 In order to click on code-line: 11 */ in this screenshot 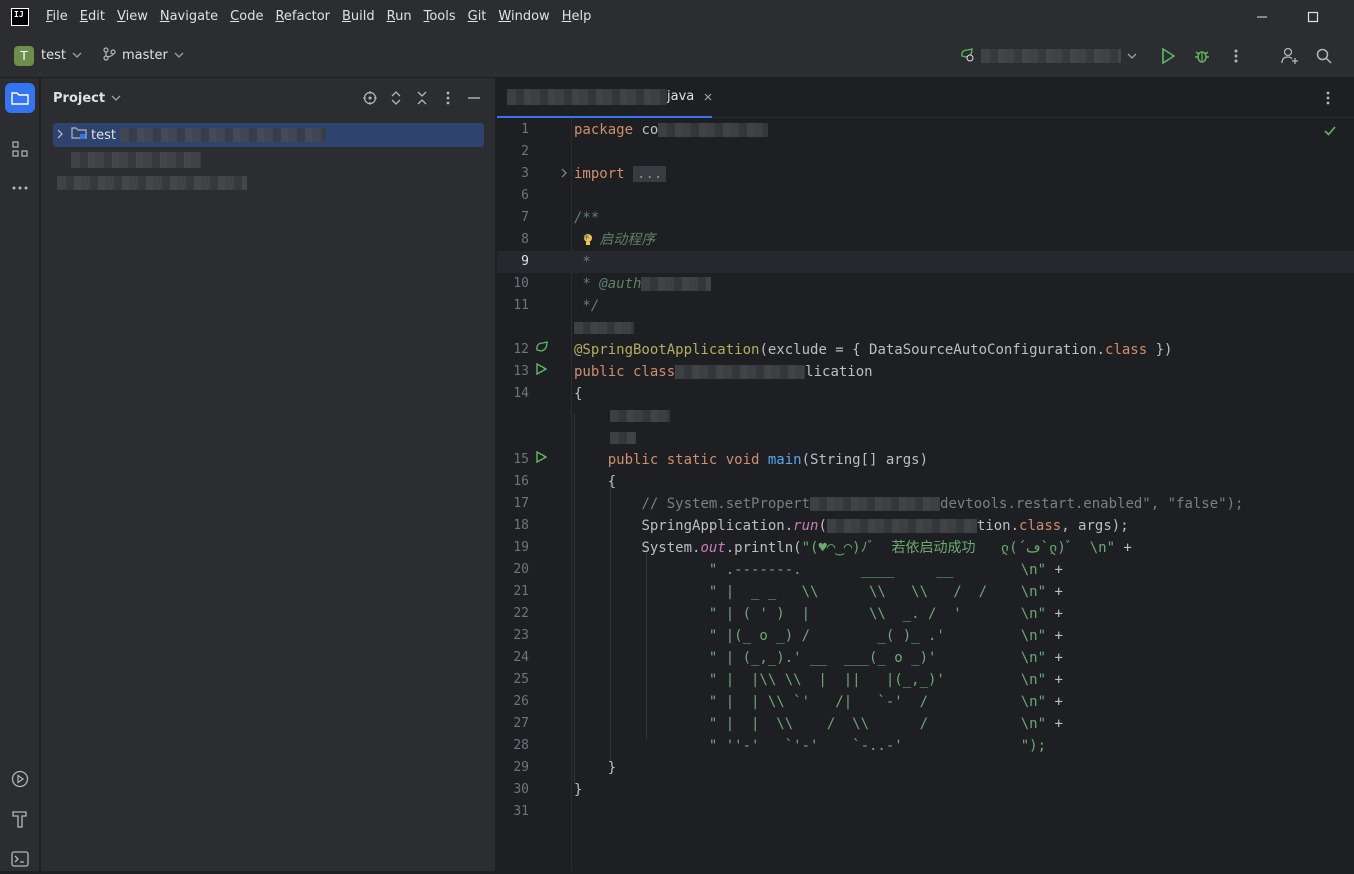, I will do `click(925, 306)`.